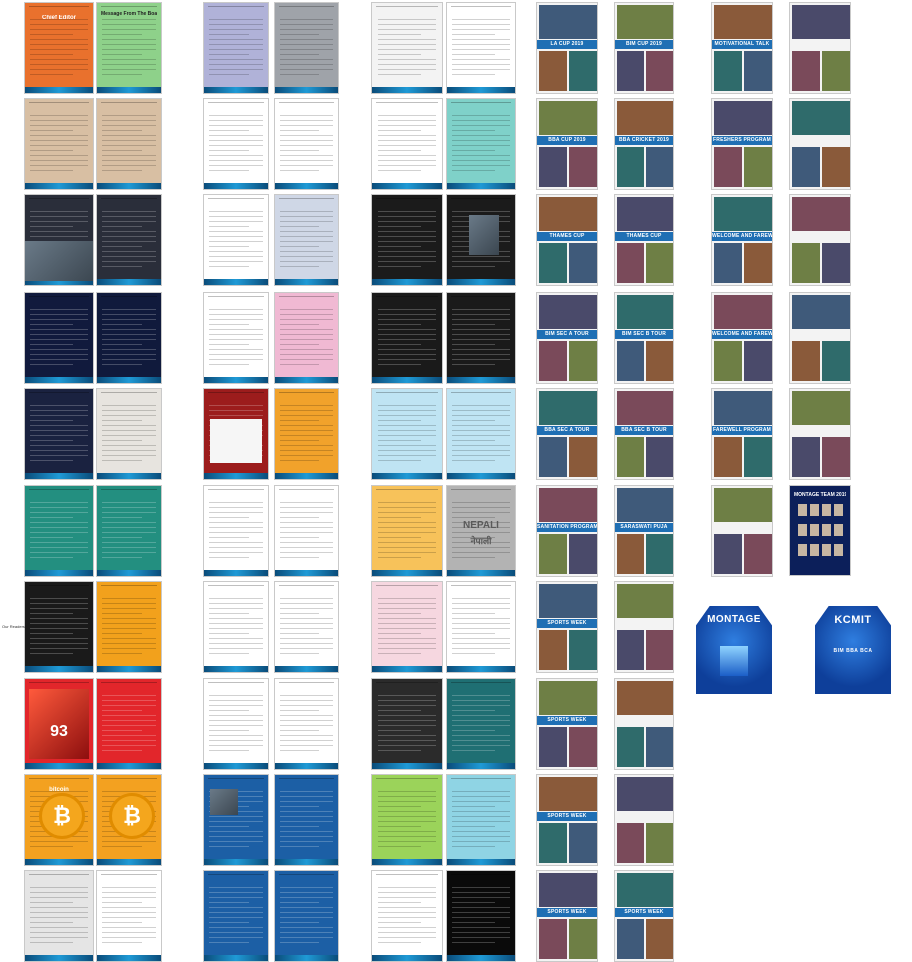 The height and width of the screenshot is (962, 912). Describe the element at coordinates (567, 623) in the screenshot. I see `section-title-strip: SPORTS WEEK` at that location.